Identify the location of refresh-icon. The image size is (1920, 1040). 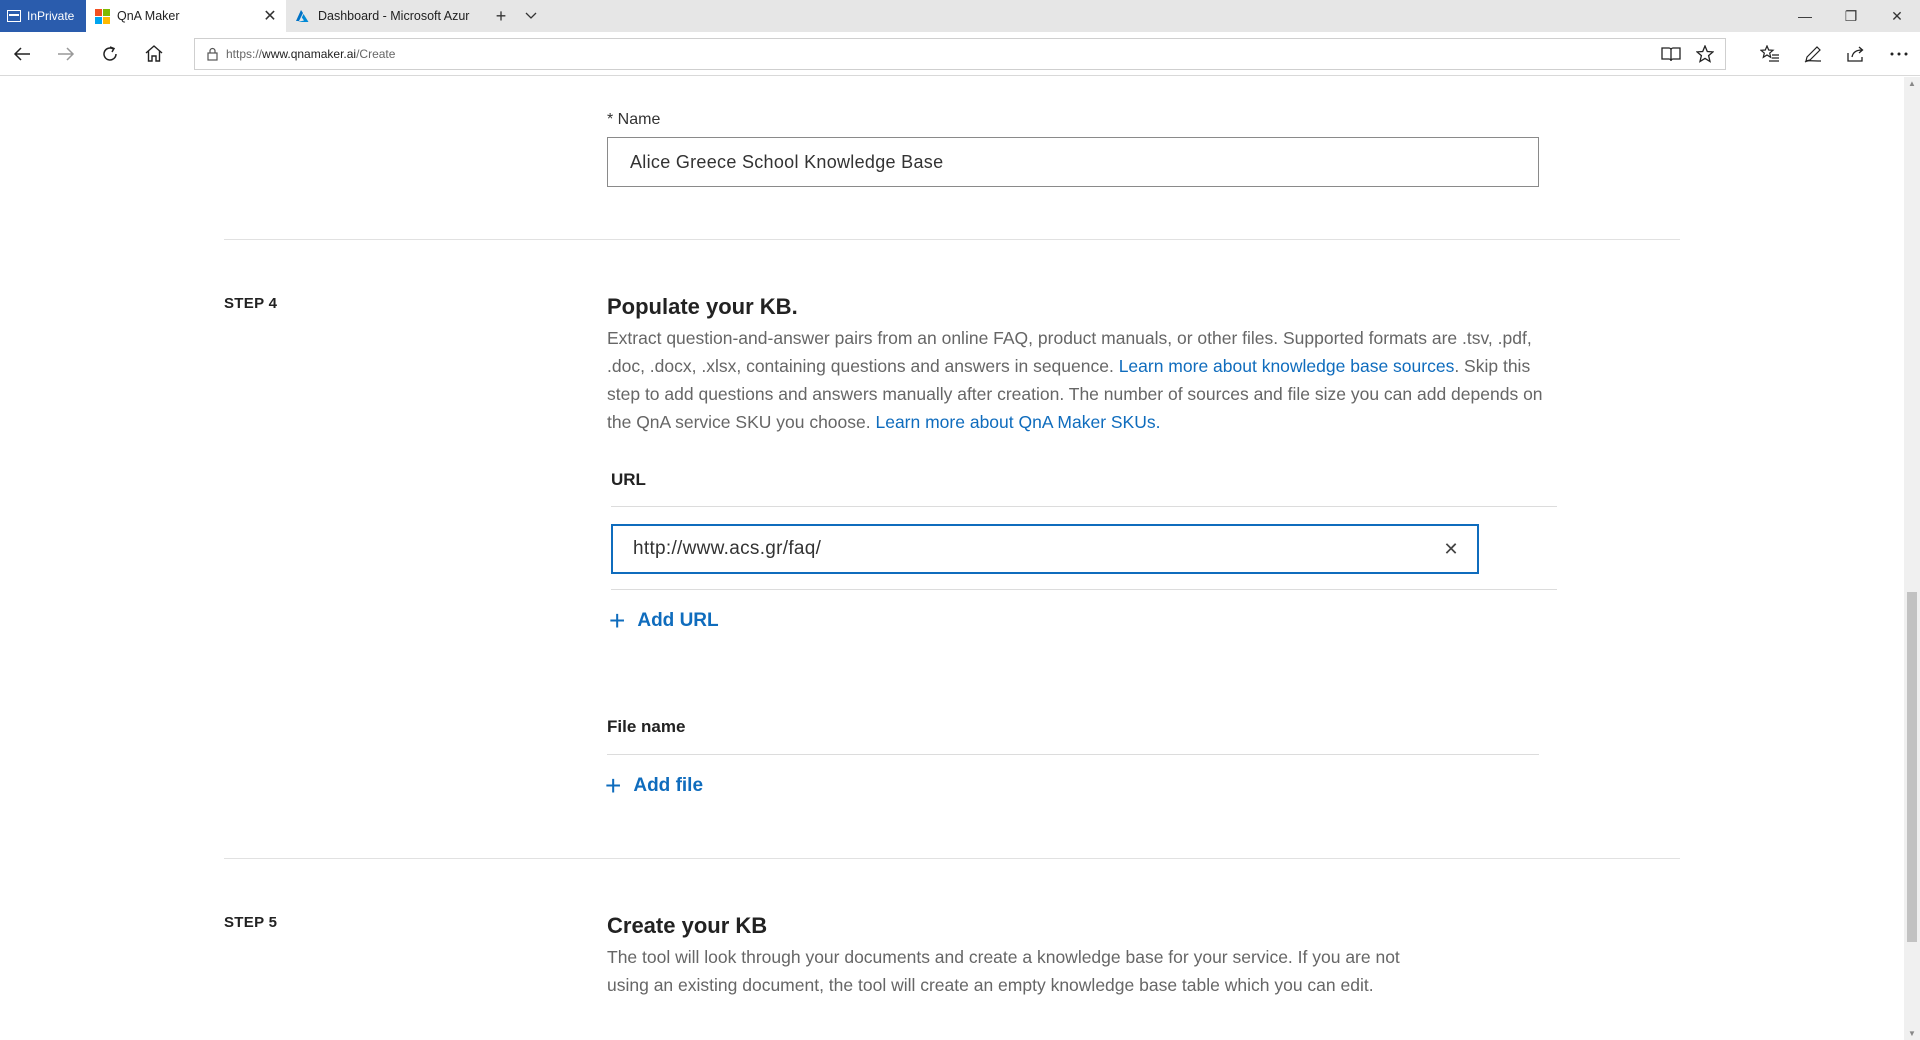
(110, 53).